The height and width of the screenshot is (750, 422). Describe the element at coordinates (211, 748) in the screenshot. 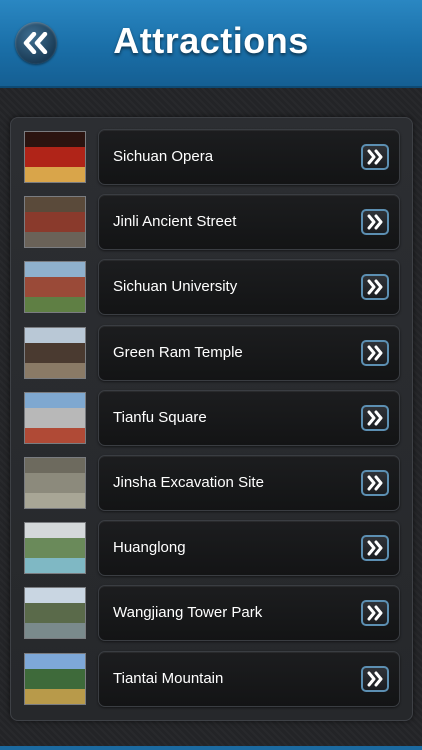

I see `footer-bar` at that location.